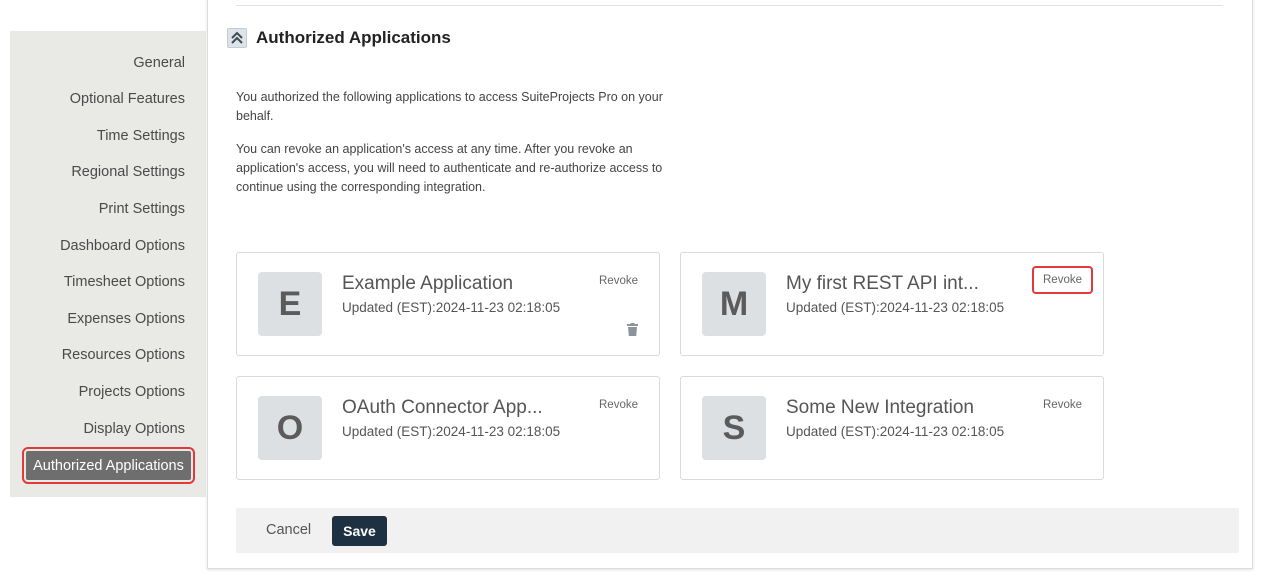  I want to click on sidebar-item-timesheet-options: Timesheet Options, so click(124, 282).